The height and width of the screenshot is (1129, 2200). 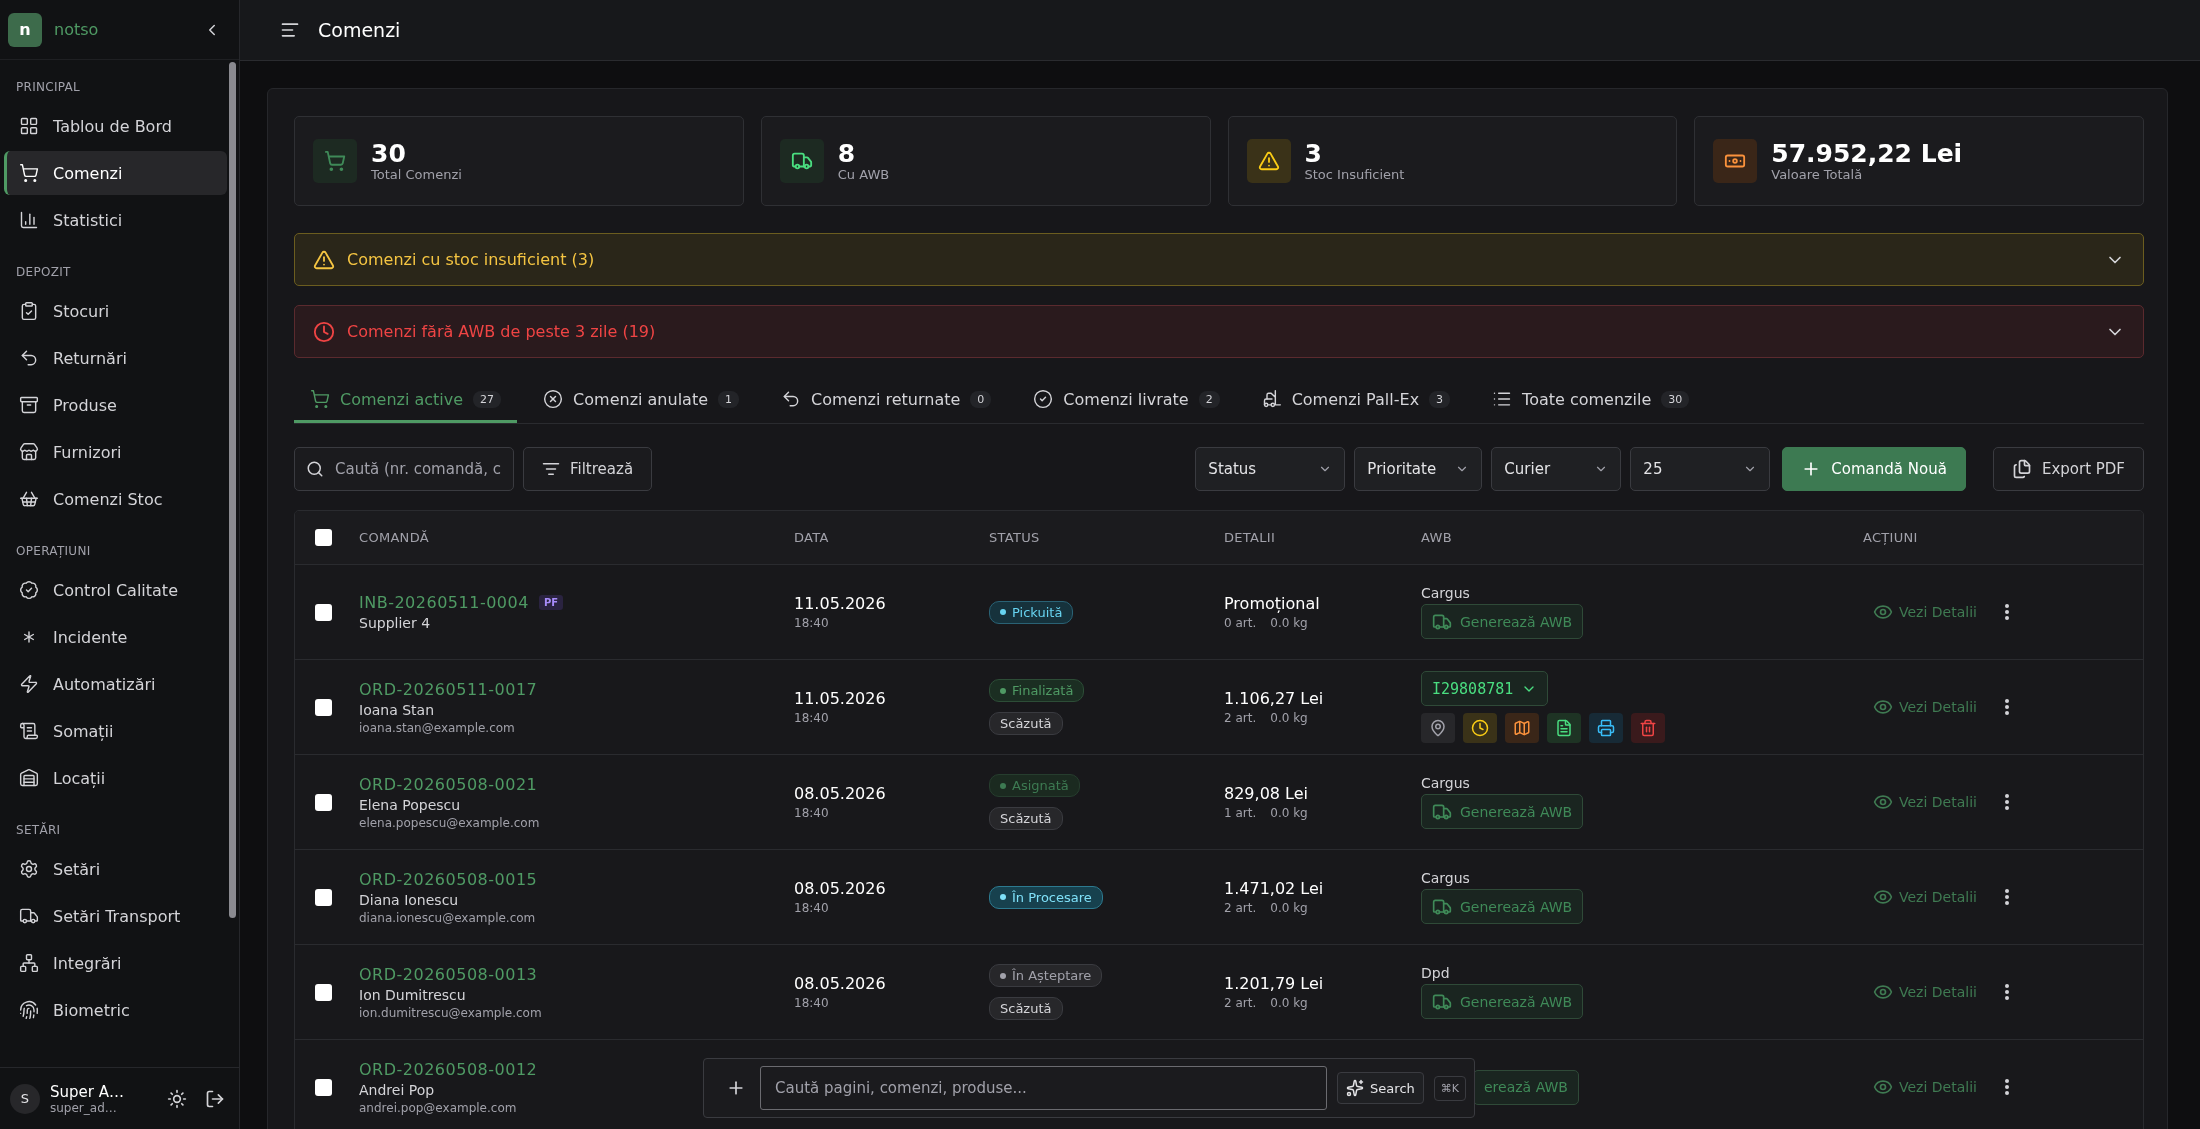 I want to click on tab: Comenzi active 27, so click(x=406, y=400).